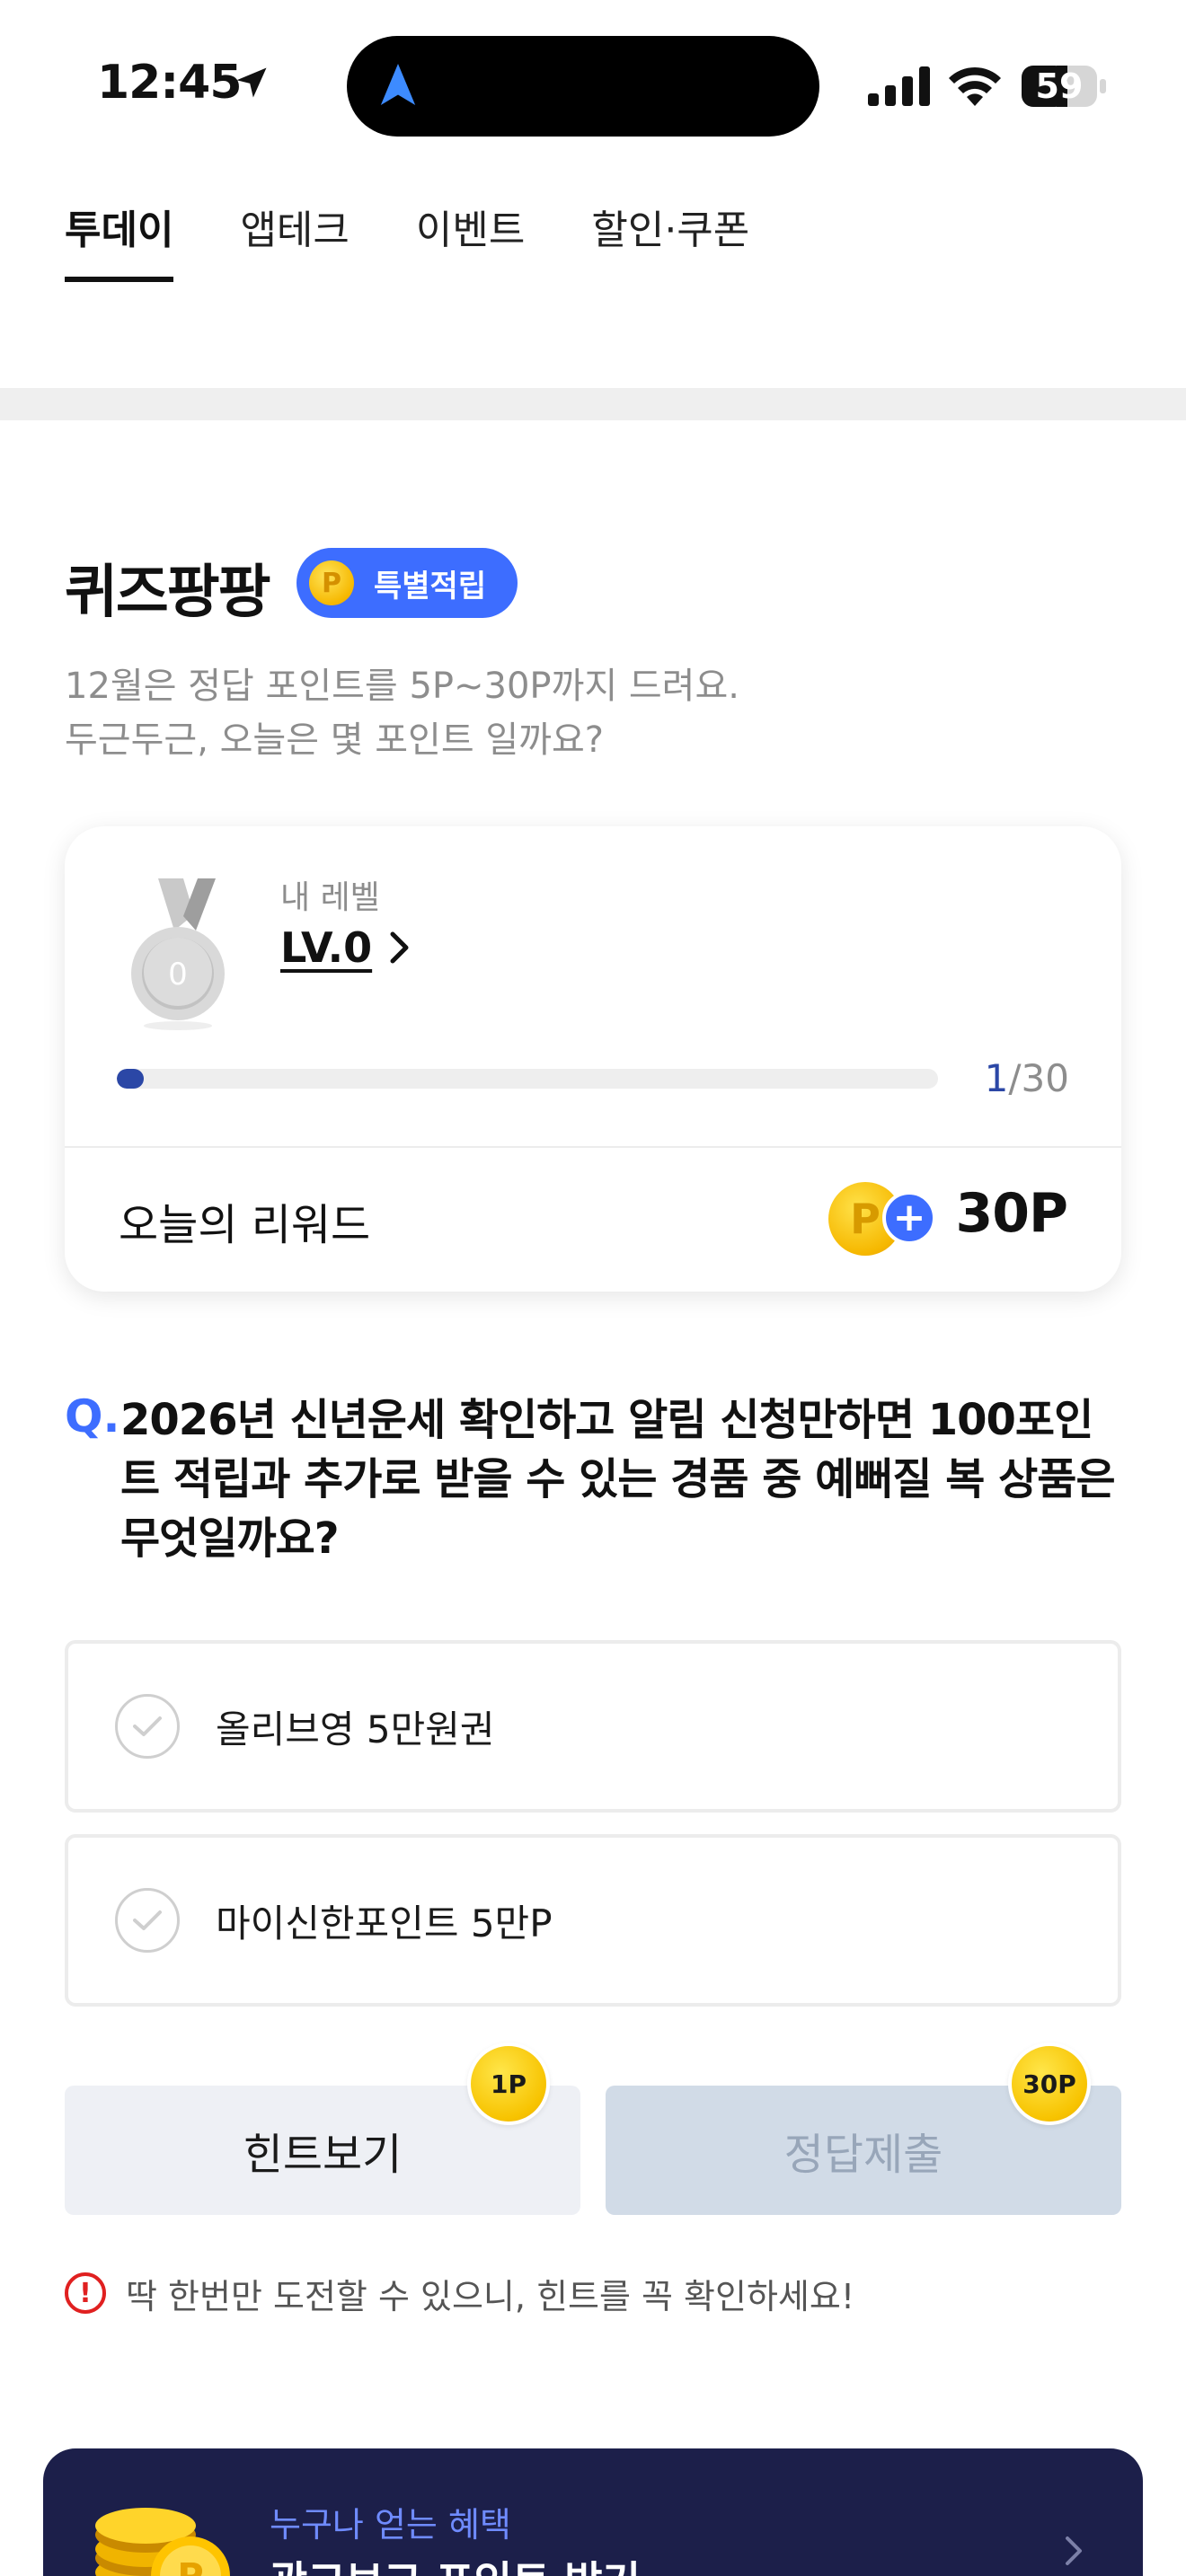 Image resolution: width=1186 pixels, height=2576 pixels. What do you see at coordinates (355, 1729) in the screenshot?
I see `answer-option-label: 올리브영 5만원권` at bounding box center [355, 1729].